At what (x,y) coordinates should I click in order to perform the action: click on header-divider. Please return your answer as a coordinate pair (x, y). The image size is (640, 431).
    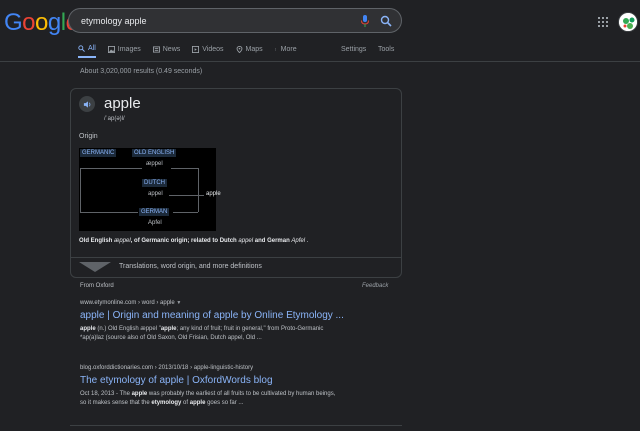
    Looking at the image, I should click on (320, 61).